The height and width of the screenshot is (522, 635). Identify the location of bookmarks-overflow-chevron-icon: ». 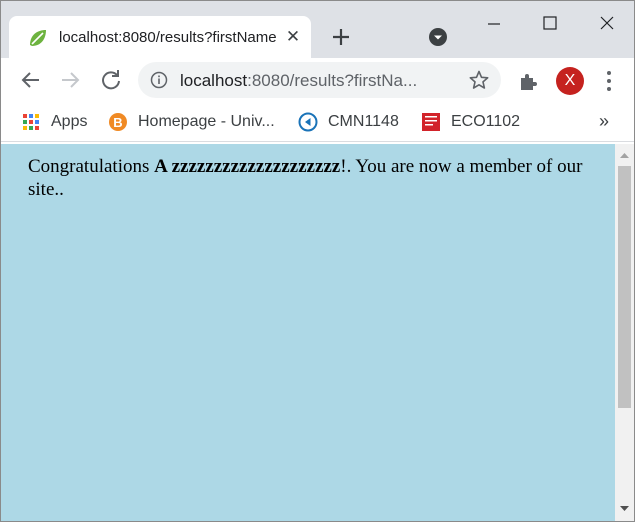
(607, 122).